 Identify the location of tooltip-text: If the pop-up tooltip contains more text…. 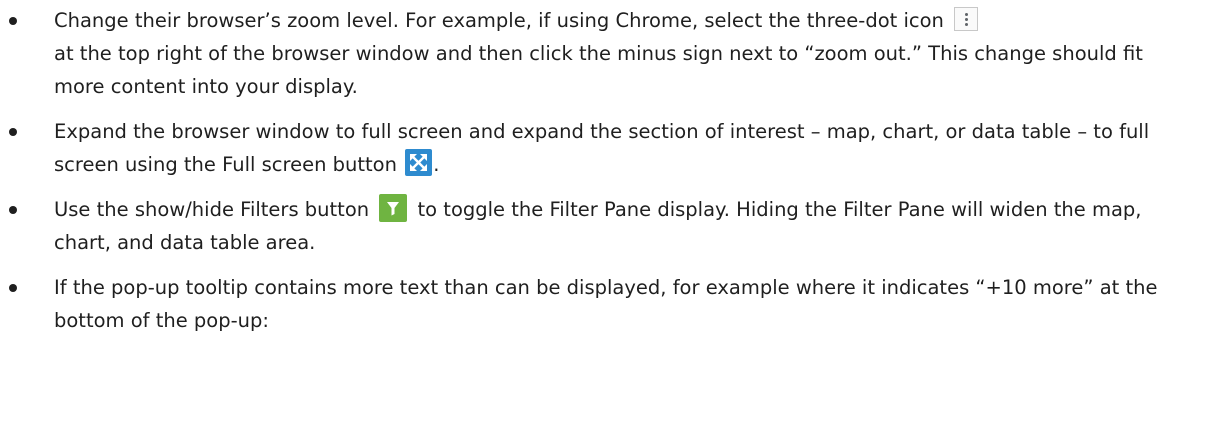
(606, 304).